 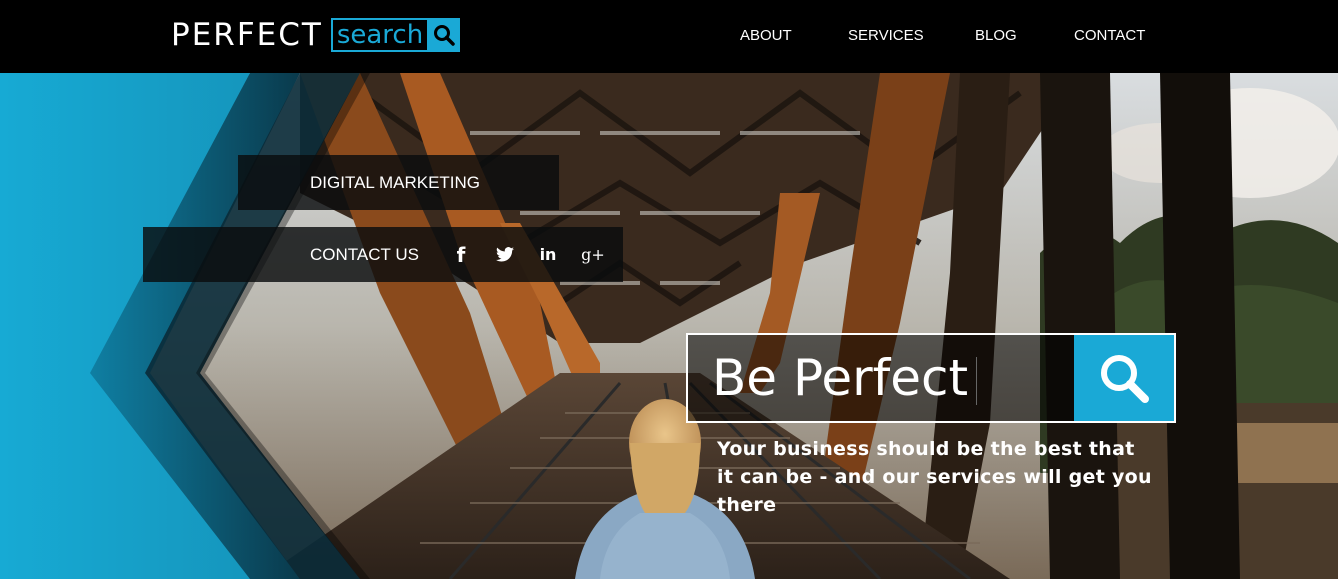 What do you see at coordinates (548, 254) in the screenshot?
I see `linkedin-icon: in` at bounding box center [548, 254].